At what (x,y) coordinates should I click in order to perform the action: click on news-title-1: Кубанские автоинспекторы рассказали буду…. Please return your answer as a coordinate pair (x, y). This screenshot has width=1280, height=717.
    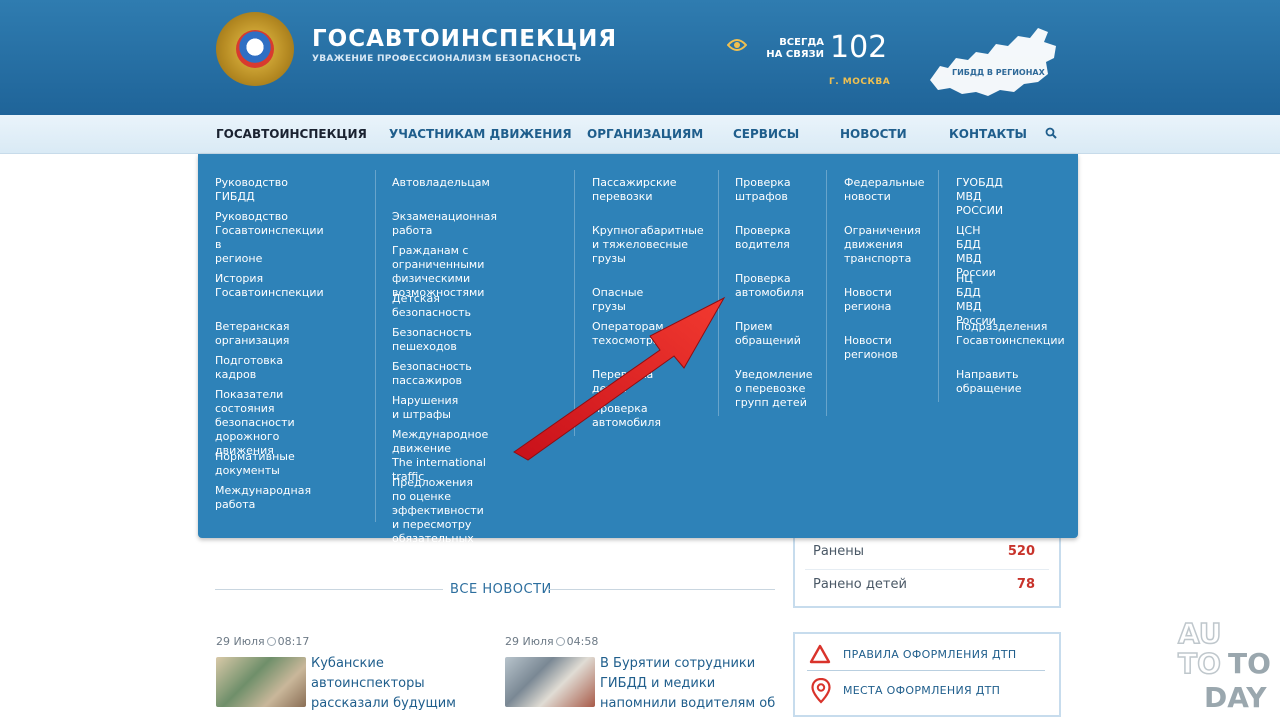
    Looking at the image, I should click on (383, 684).